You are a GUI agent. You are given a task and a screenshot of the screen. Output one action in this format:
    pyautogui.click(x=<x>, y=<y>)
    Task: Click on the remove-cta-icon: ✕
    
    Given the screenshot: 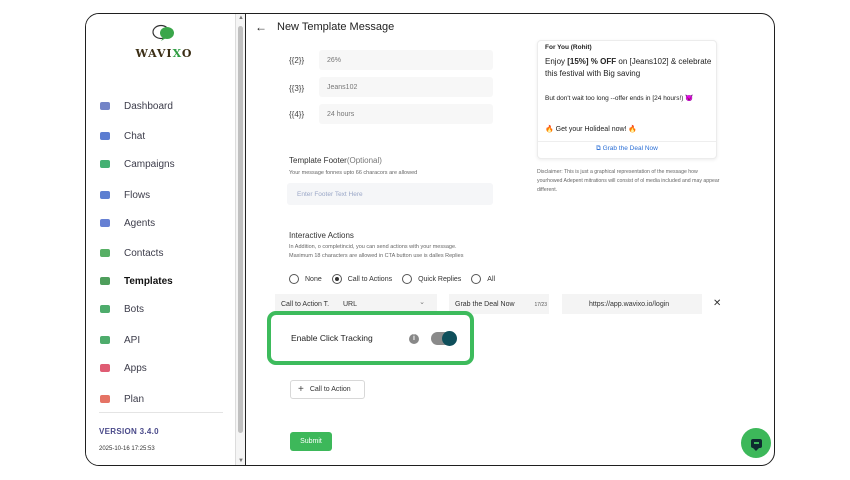 What is the action you would take?
    pyautogui.click(x=717, y=303)
    